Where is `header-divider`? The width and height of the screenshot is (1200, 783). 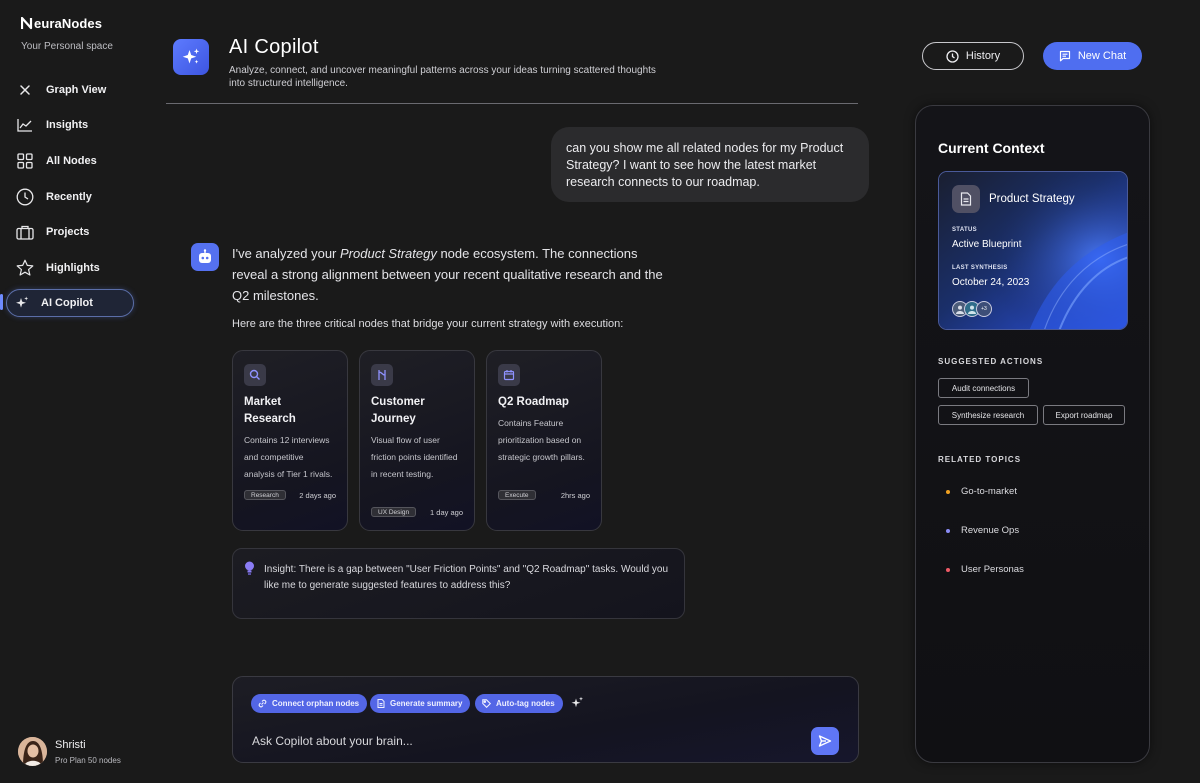
header-divider is located at coordinates (512, 103).